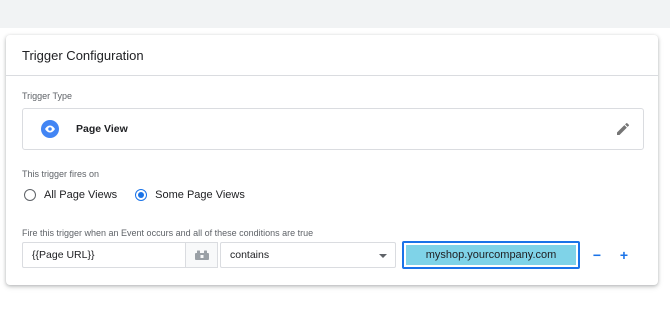  What do you see at coordinates (83, 55) in the screenshot?
I see `card-title: Trigger Configuration` at bounding box center [83, 55].